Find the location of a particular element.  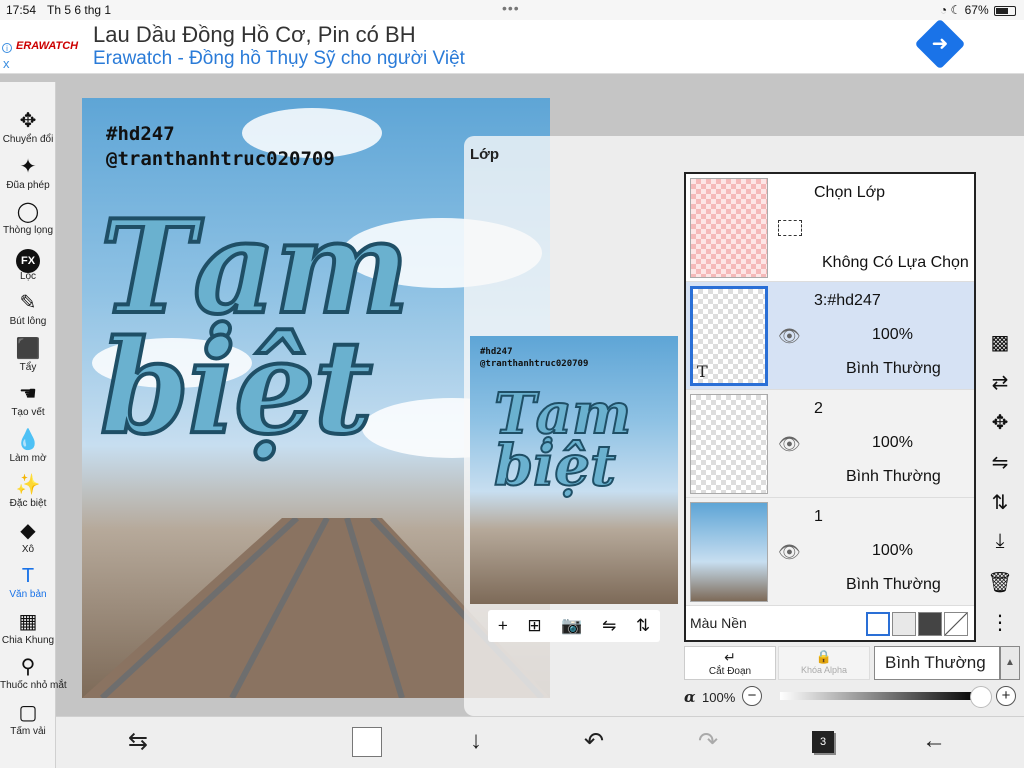

blend-mode-arrow-icon: ▲ is located at coordinates (1010, 663).